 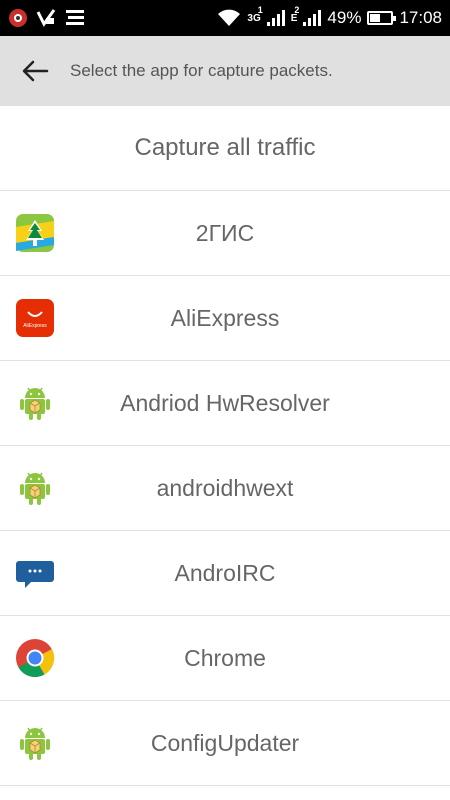 I want to click on back-button, so click(x=35, y=71).